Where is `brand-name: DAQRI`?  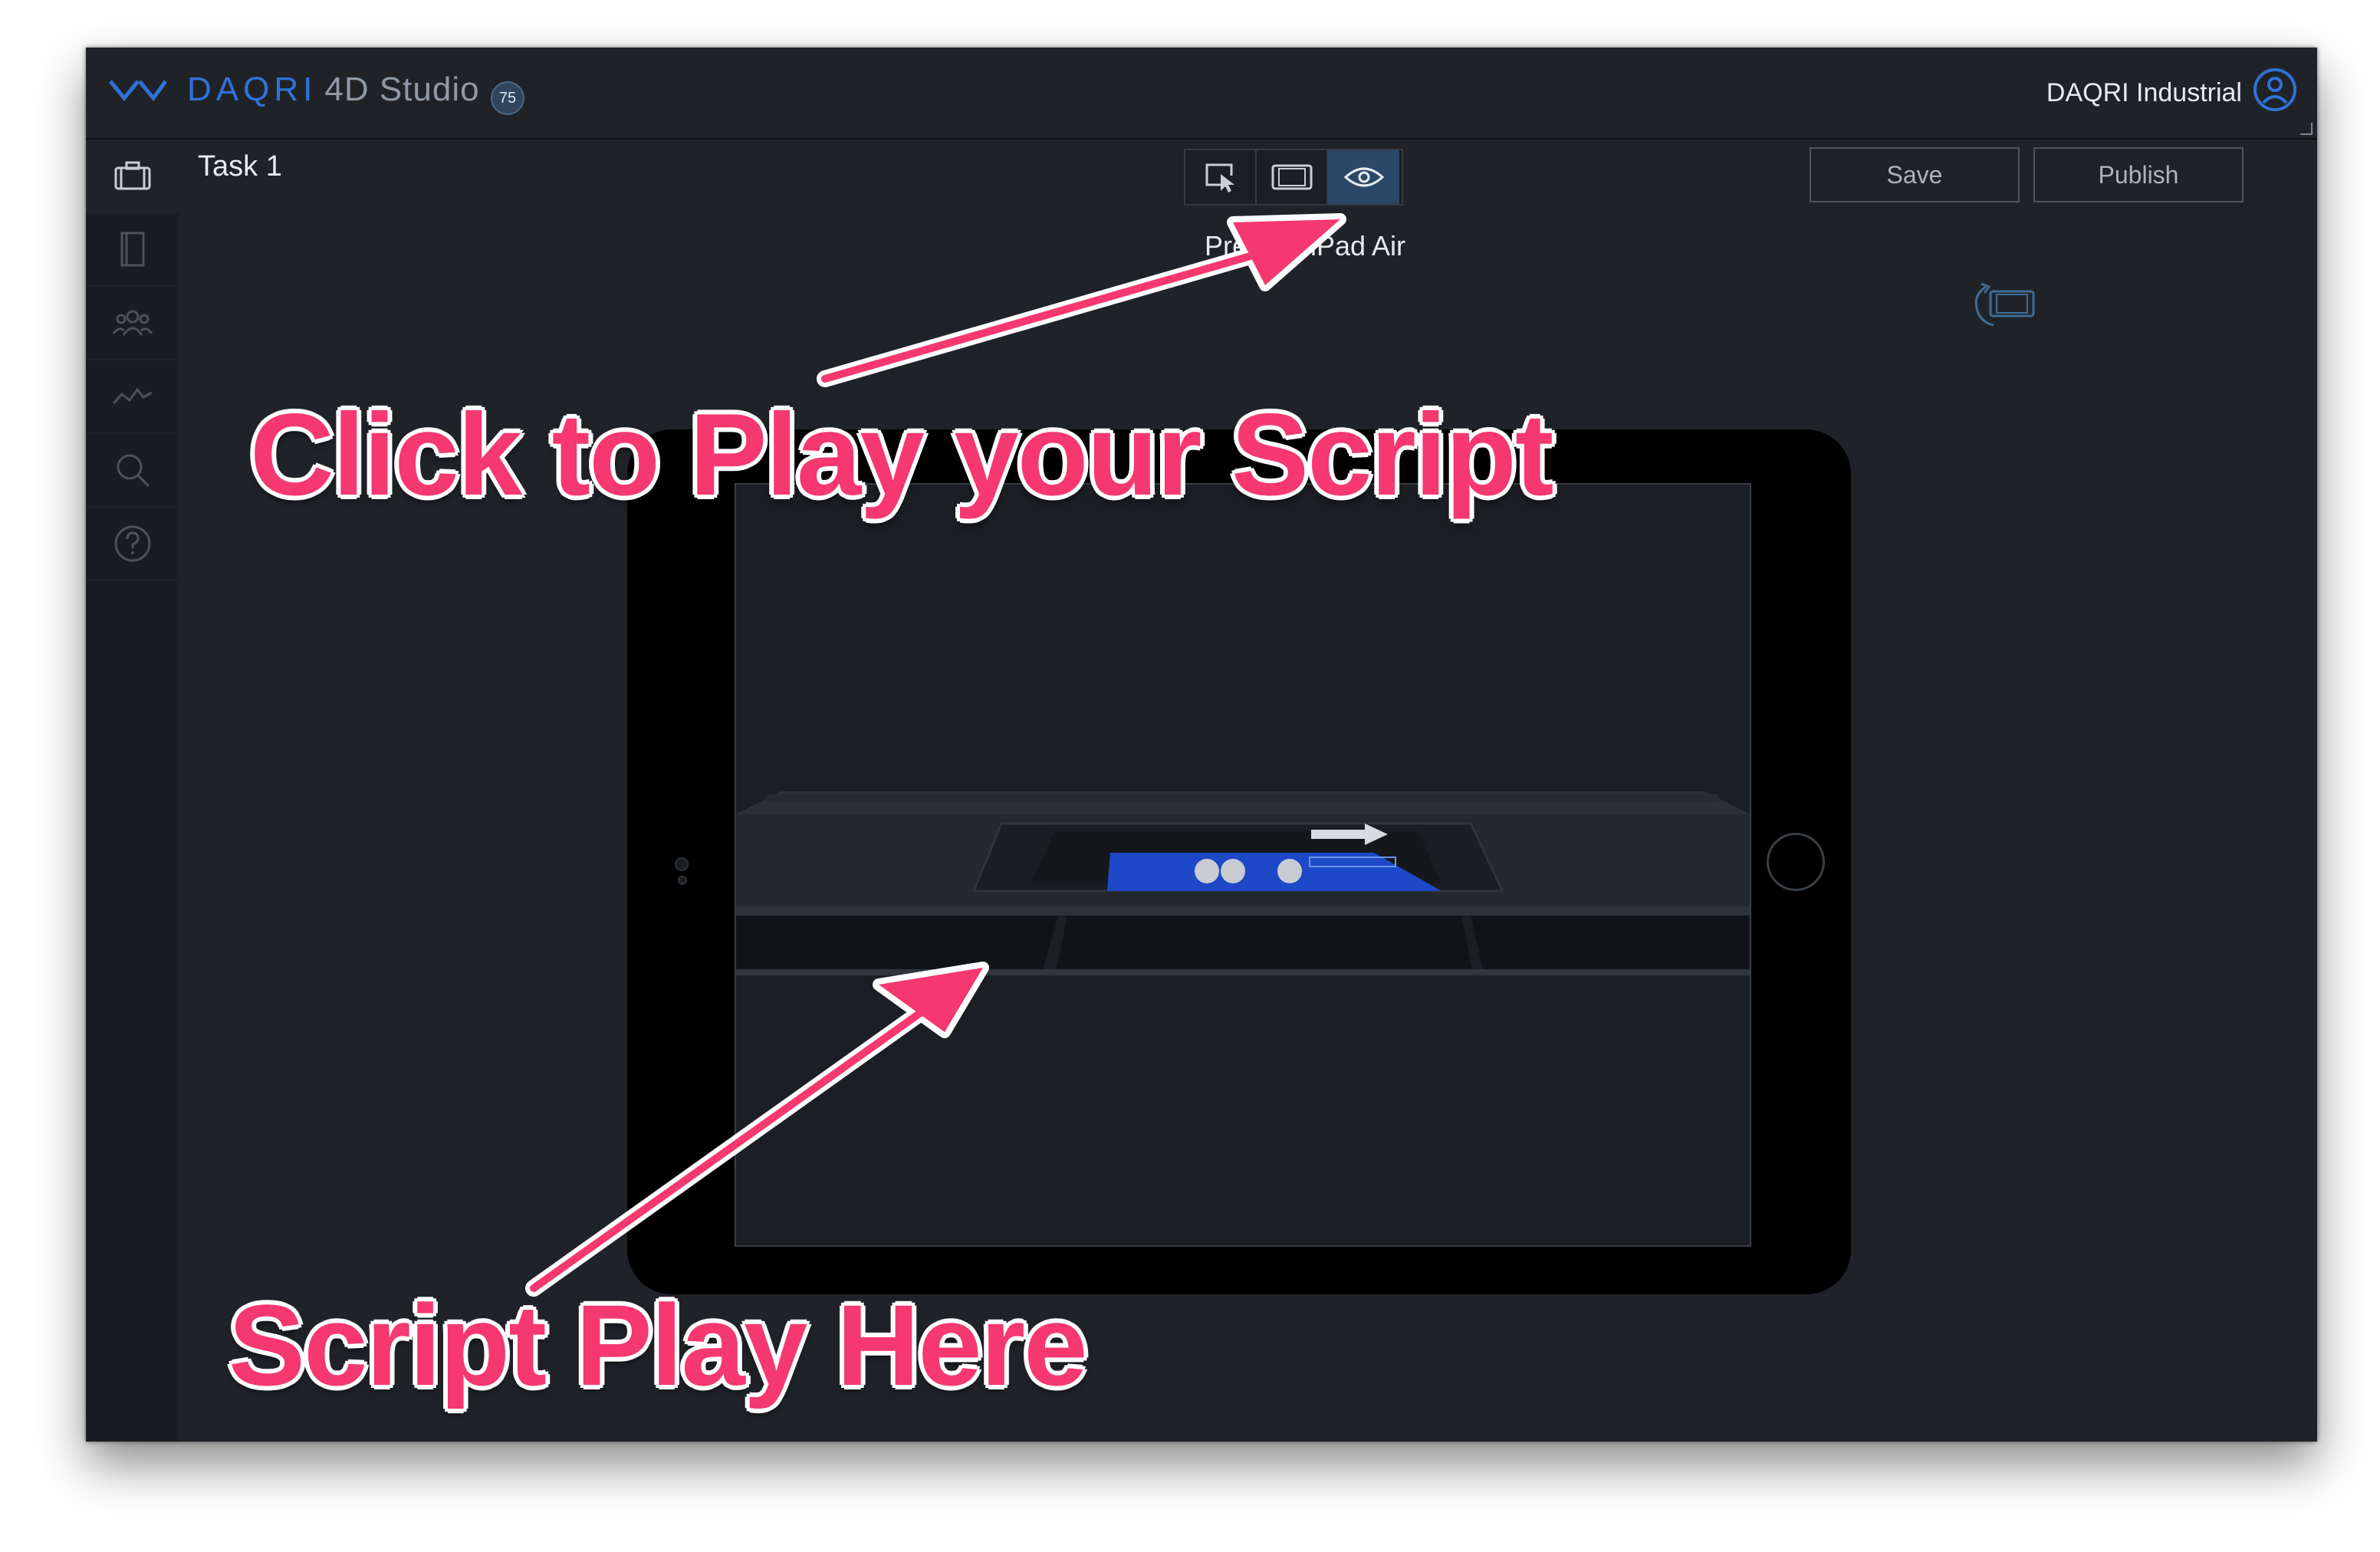
brand-name: DAQRI is located at coordinates (252, 89).